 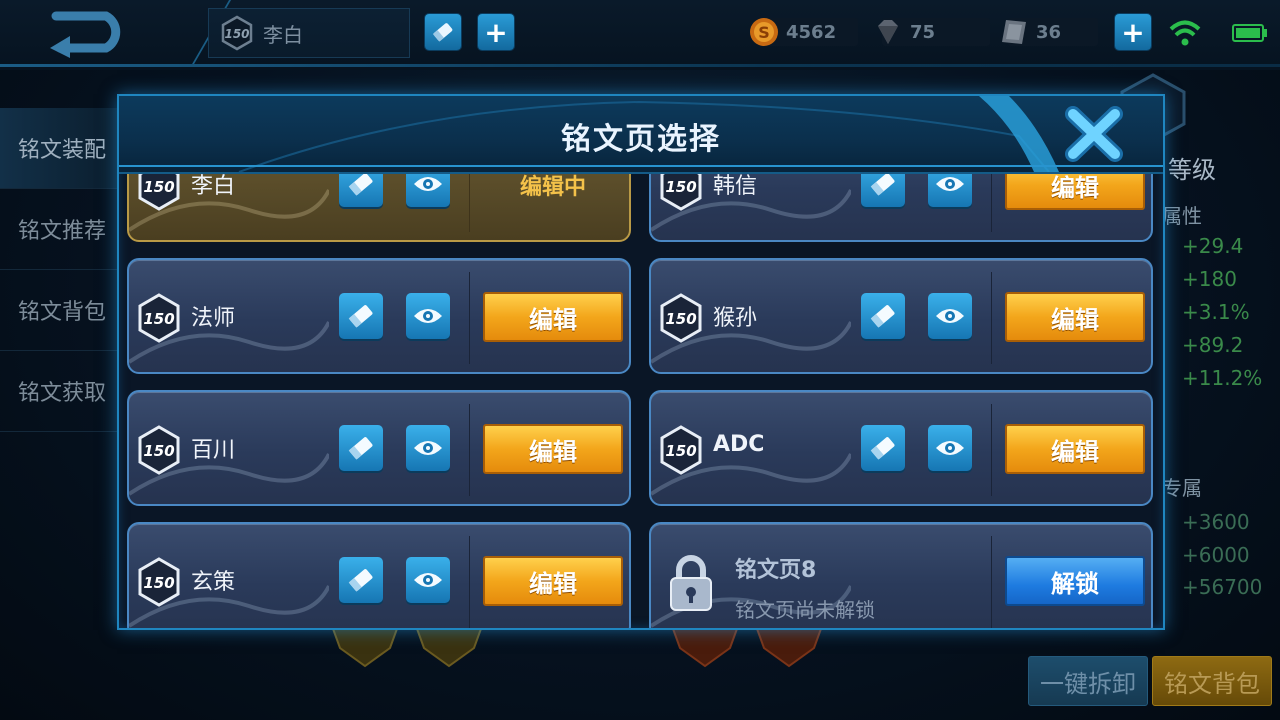 What do you see at coordinates (1133, 32) in the screenshot?
I see `recharge-button: +` at bounding box center [1133, 32].